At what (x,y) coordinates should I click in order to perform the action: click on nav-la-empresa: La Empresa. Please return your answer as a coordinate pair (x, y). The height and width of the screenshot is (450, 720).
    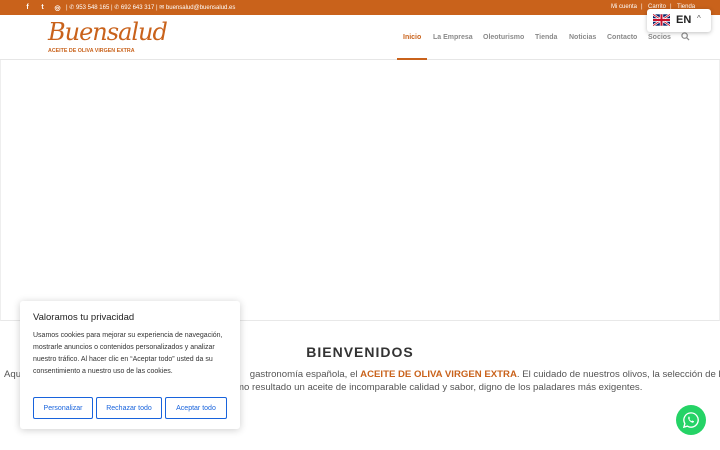
    Looking at the image, I should click on (453, 37).